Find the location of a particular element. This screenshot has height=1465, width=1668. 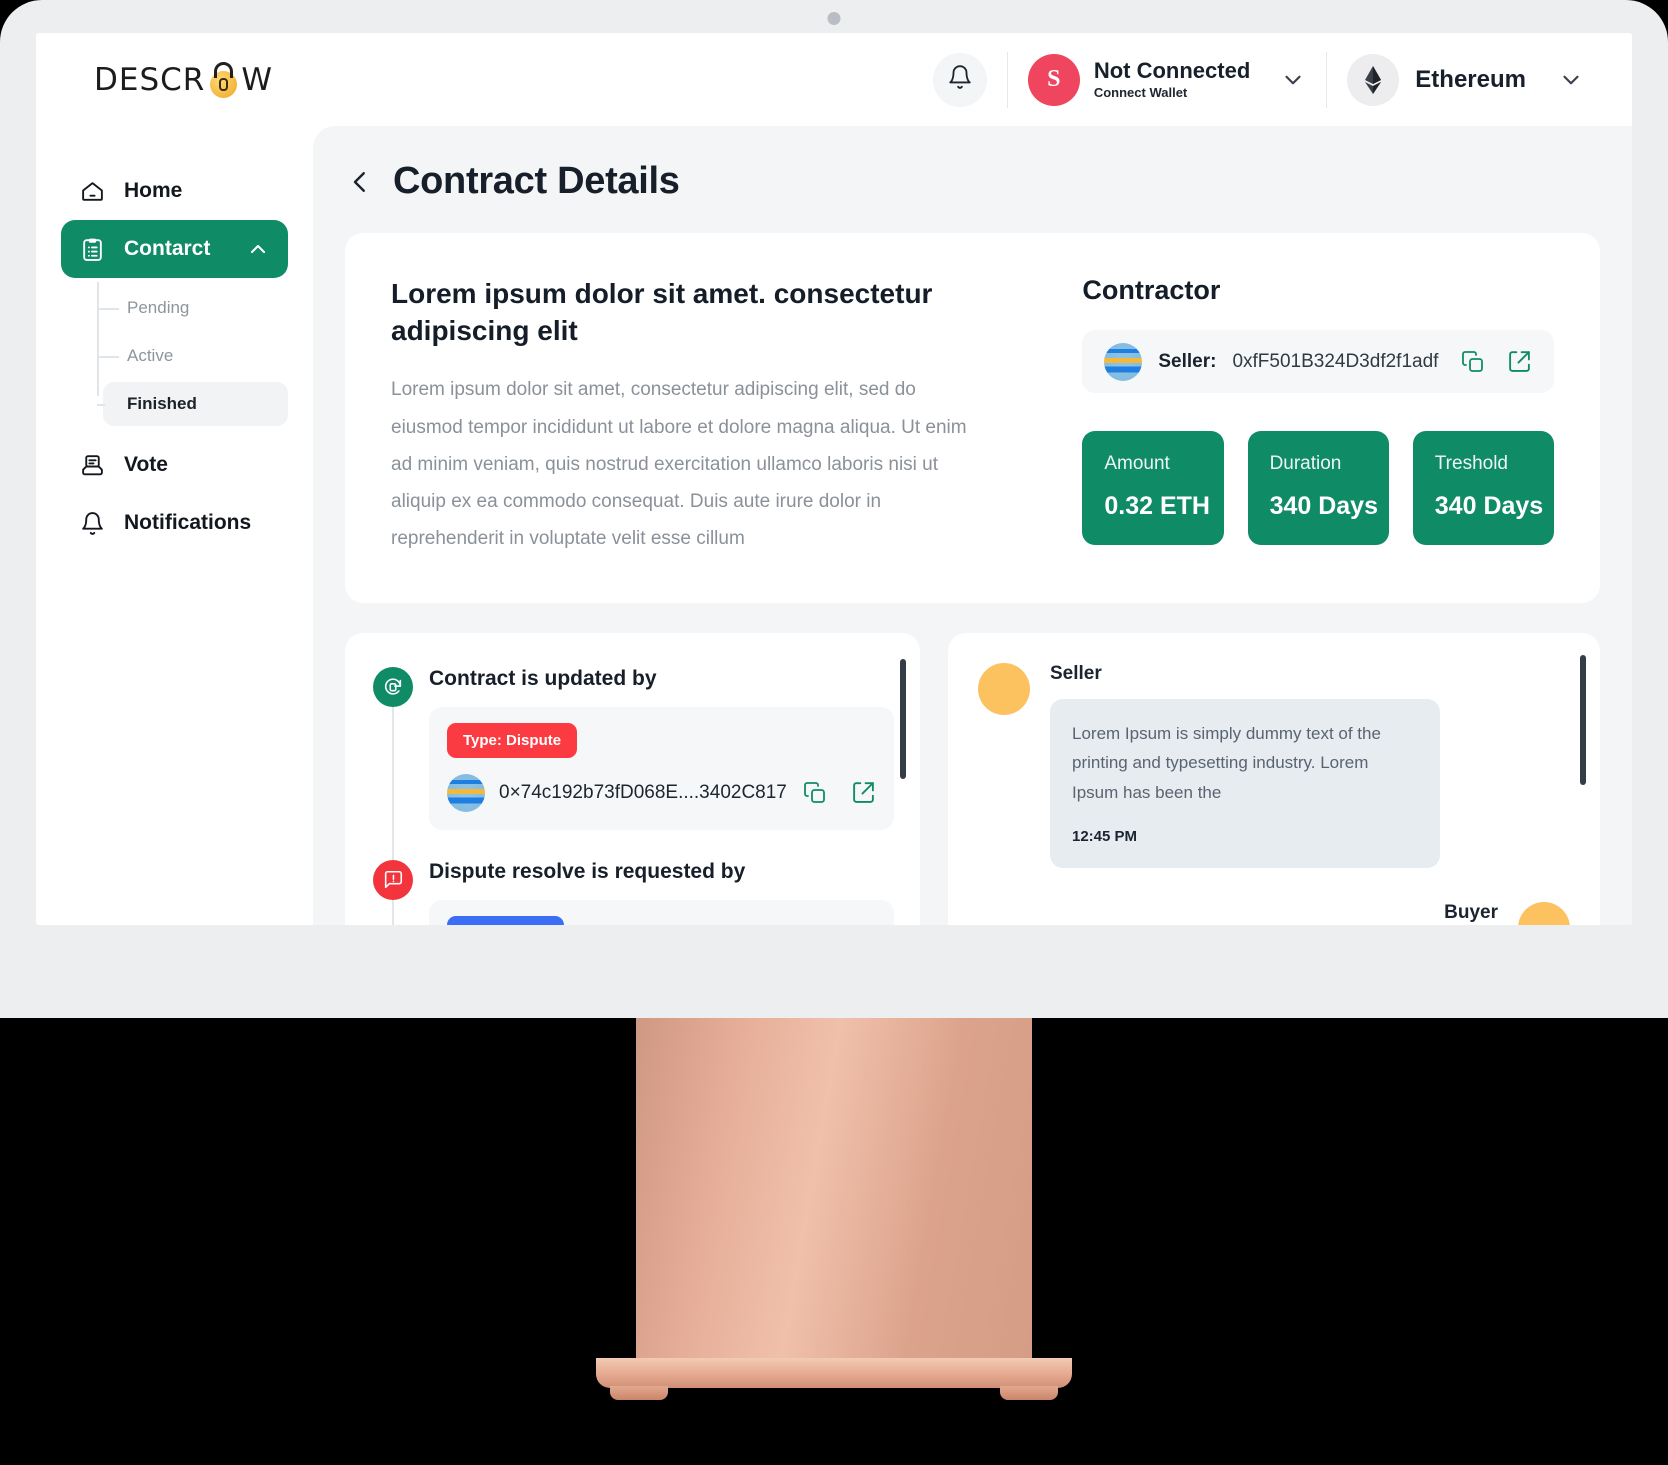

logo-text-left: DESCR is located at coordinates (150, 79).